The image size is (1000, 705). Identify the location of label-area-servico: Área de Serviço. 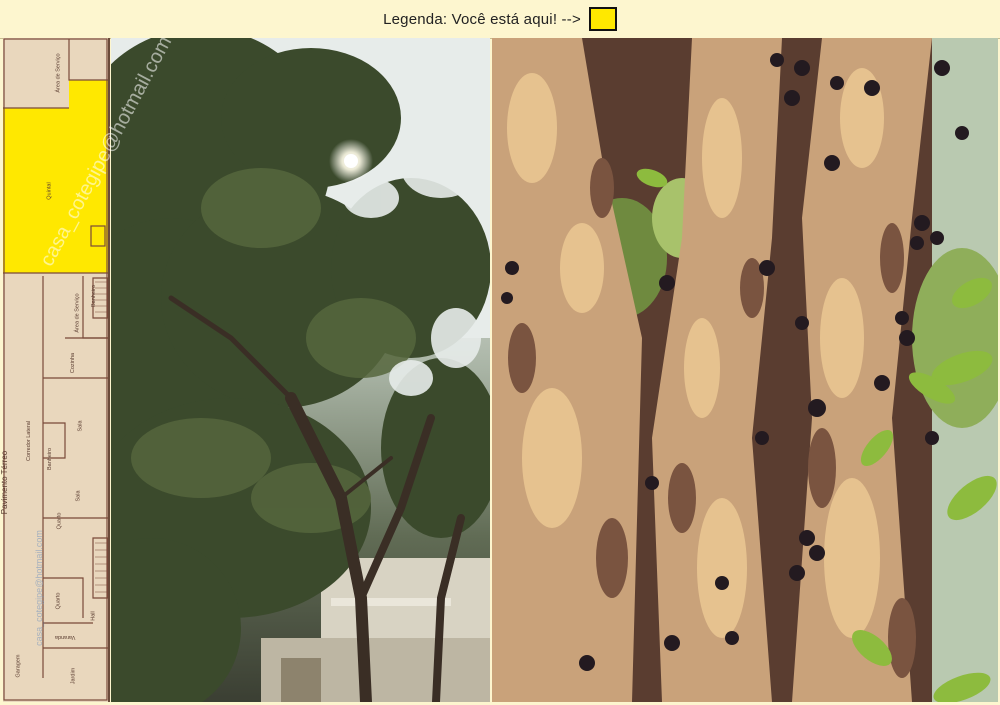
(77, 313).